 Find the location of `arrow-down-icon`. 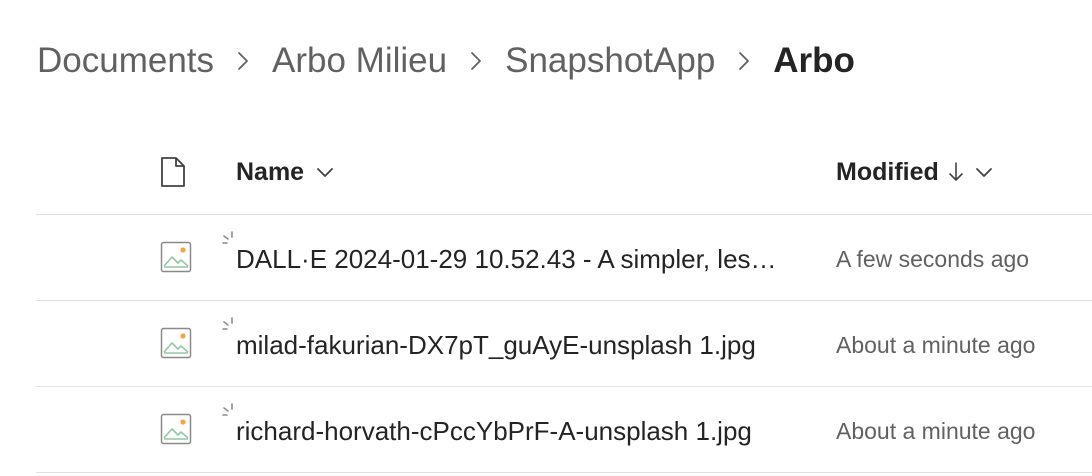

arrow-down-icon is located at coordinates (955, 172).